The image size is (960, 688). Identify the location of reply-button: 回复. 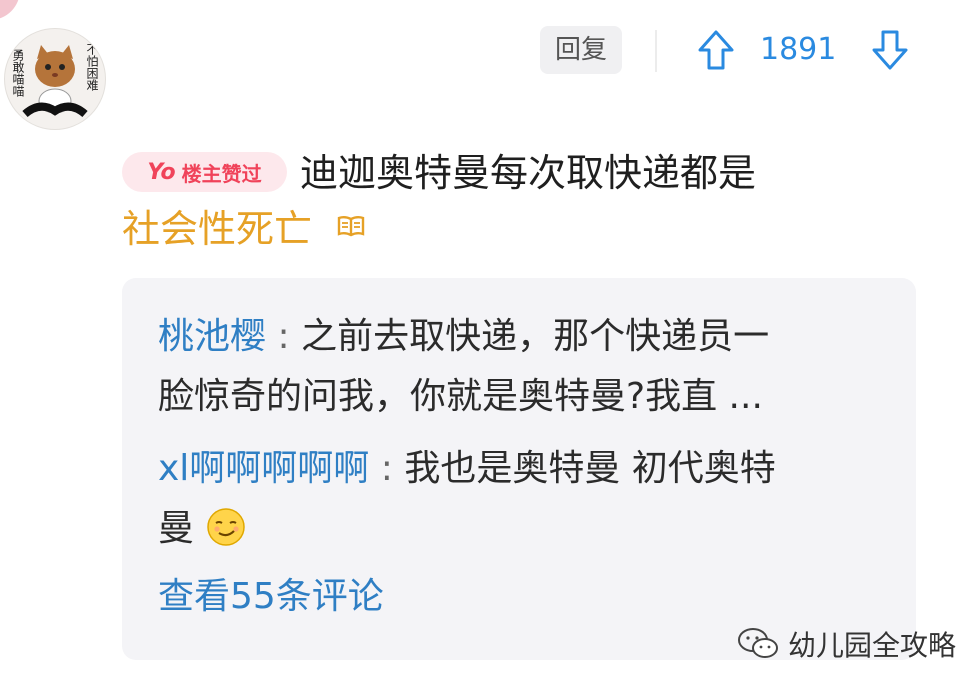
(581, 50).